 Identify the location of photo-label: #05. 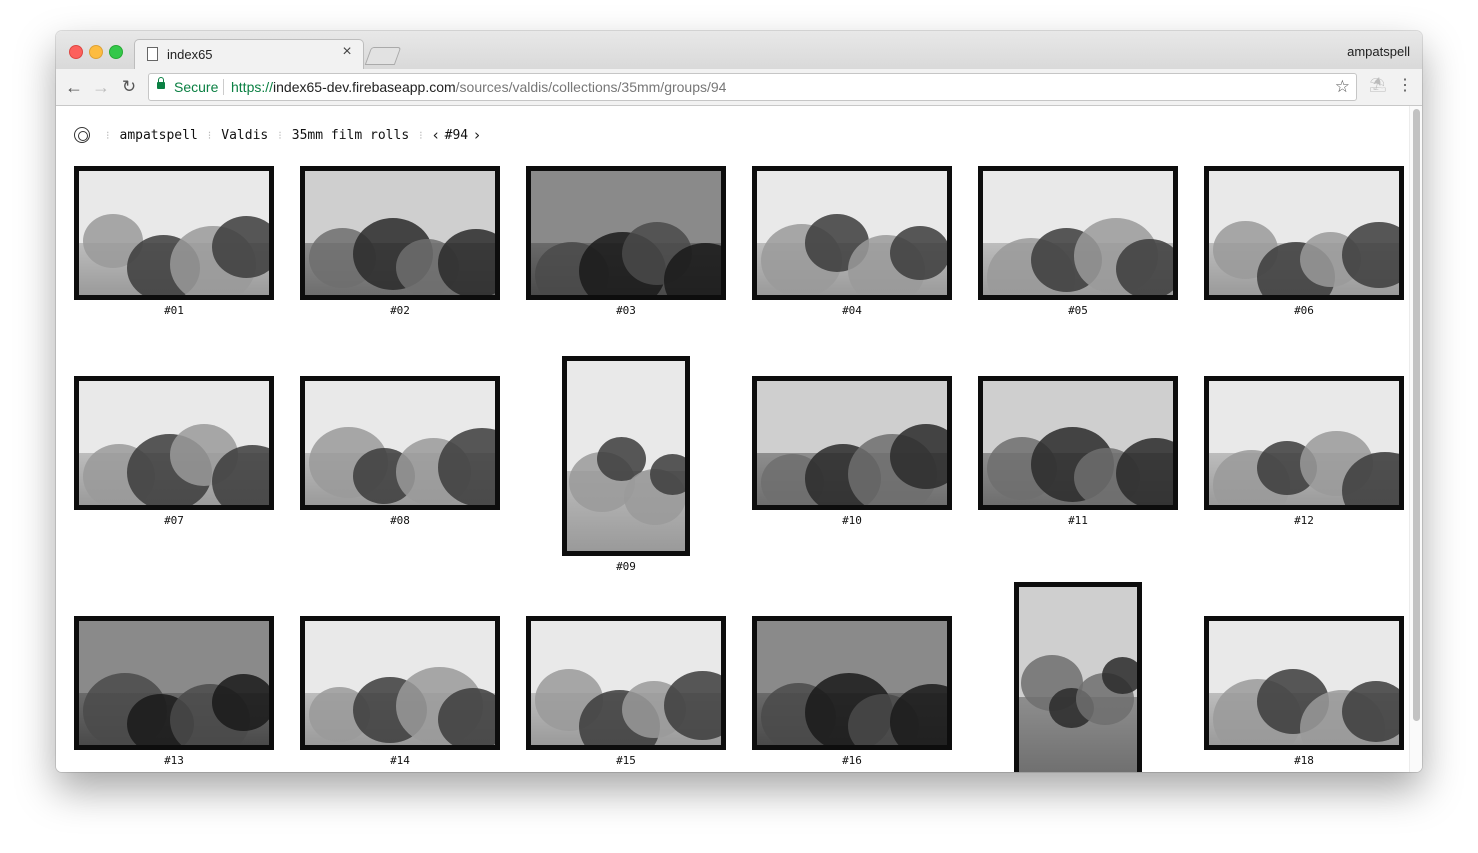
(1078, 310).